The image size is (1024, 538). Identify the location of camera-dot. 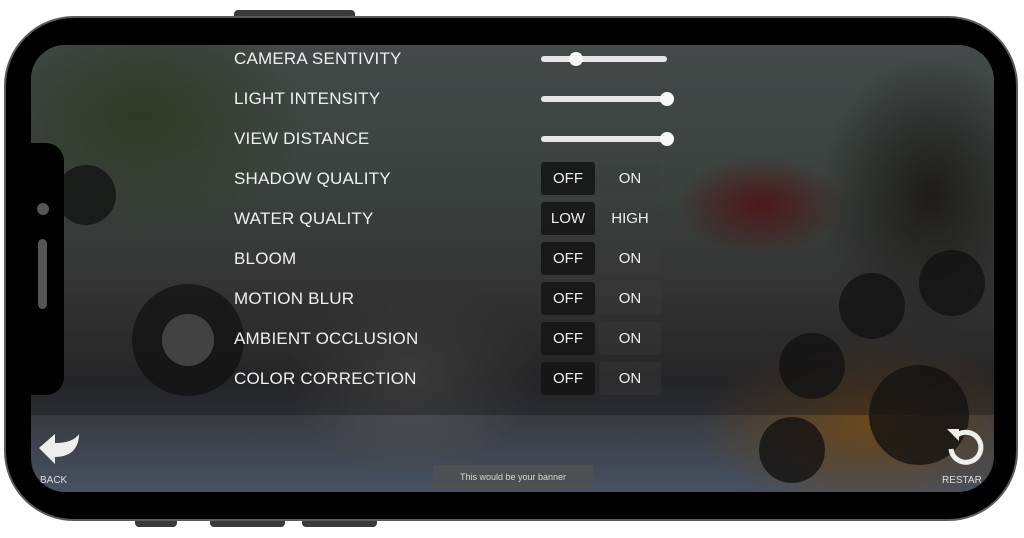
(43, 209).